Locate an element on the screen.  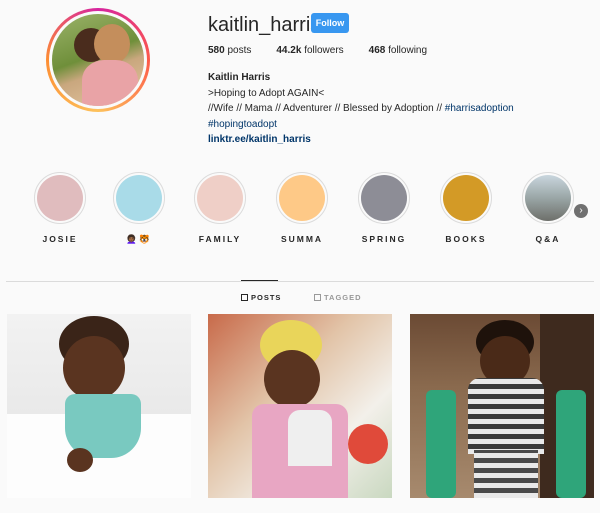
profile-stats: 580 posts 44.2k followers 468 following is located at coordinates (330, 50).